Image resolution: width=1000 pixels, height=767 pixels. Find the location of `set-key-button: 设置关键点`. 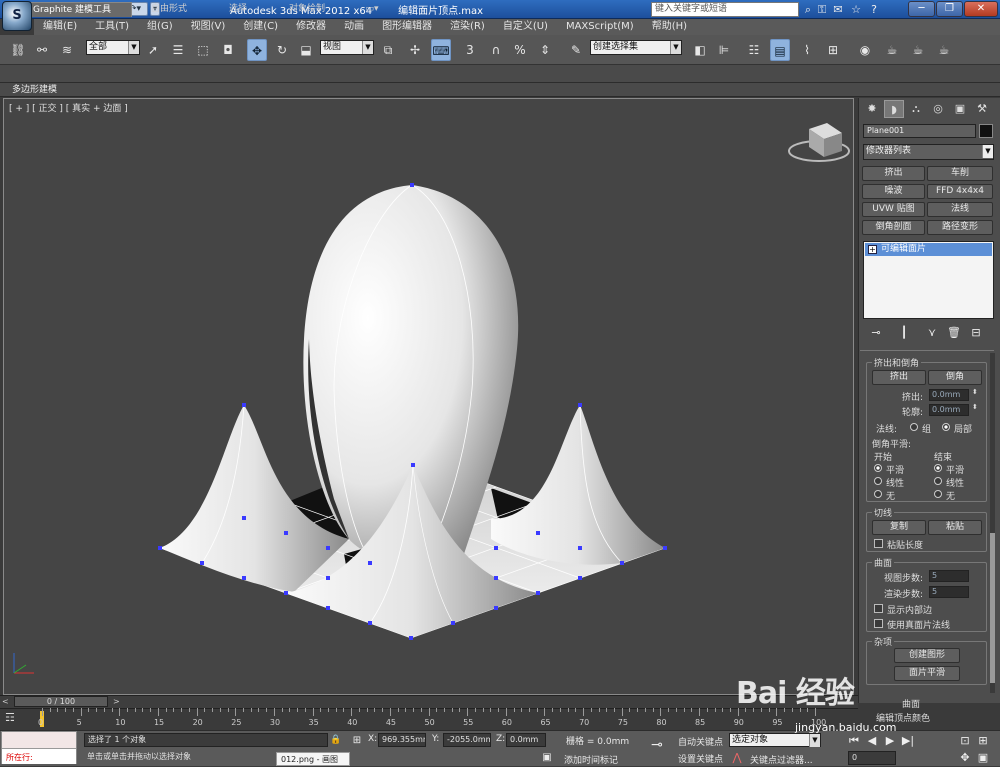

set-key-button: 设置关键点 is located at coordinates (700, 758).